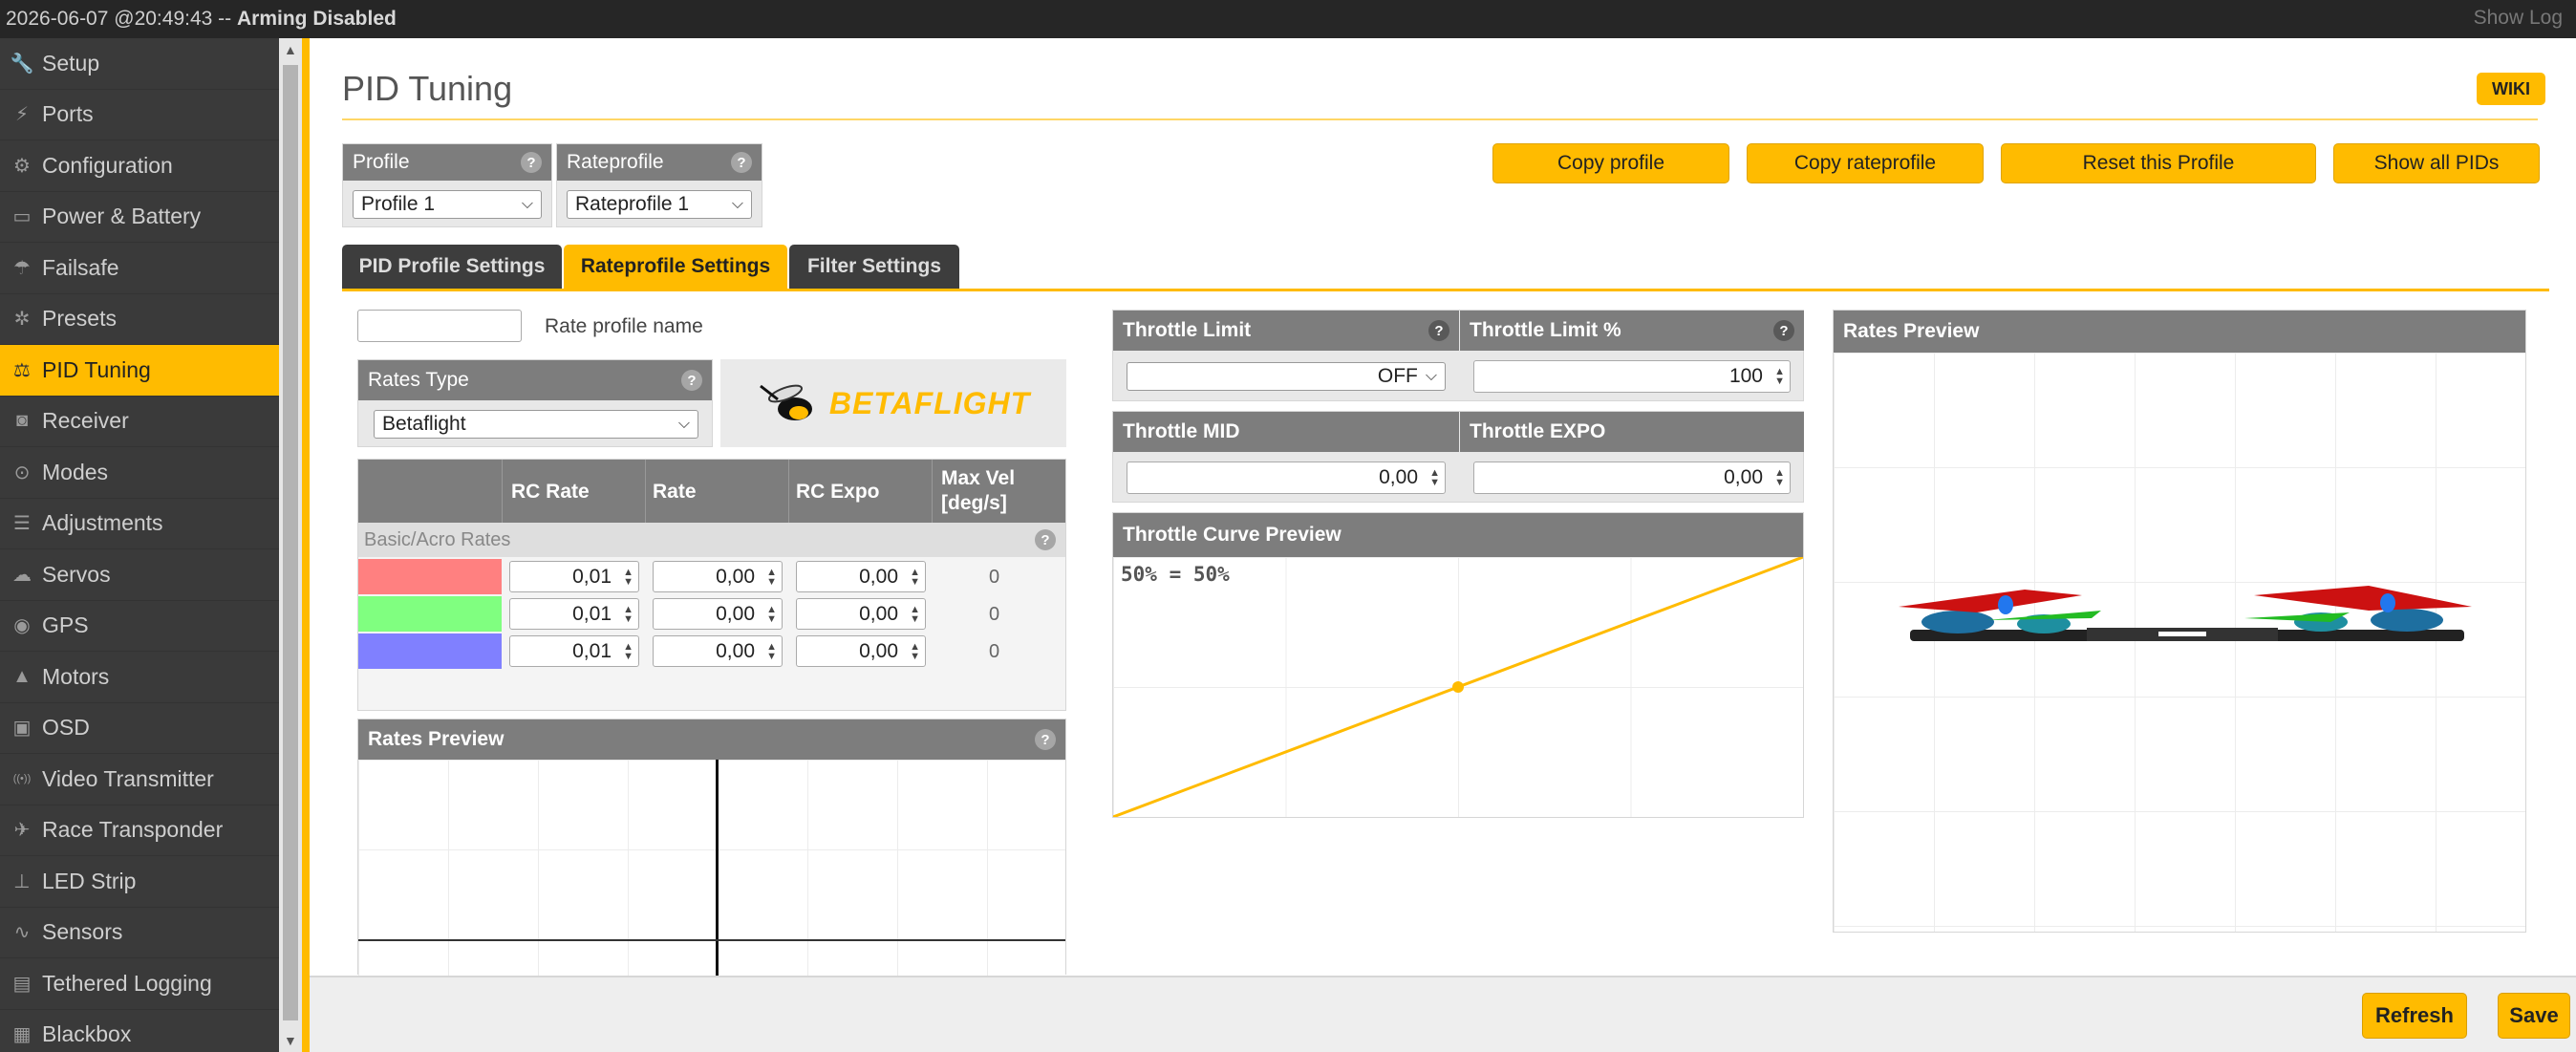 The width and height of the screenshot is (2576, 1052). I want to click on throttle-limit-pct-value: 100, so click(1745, 376).